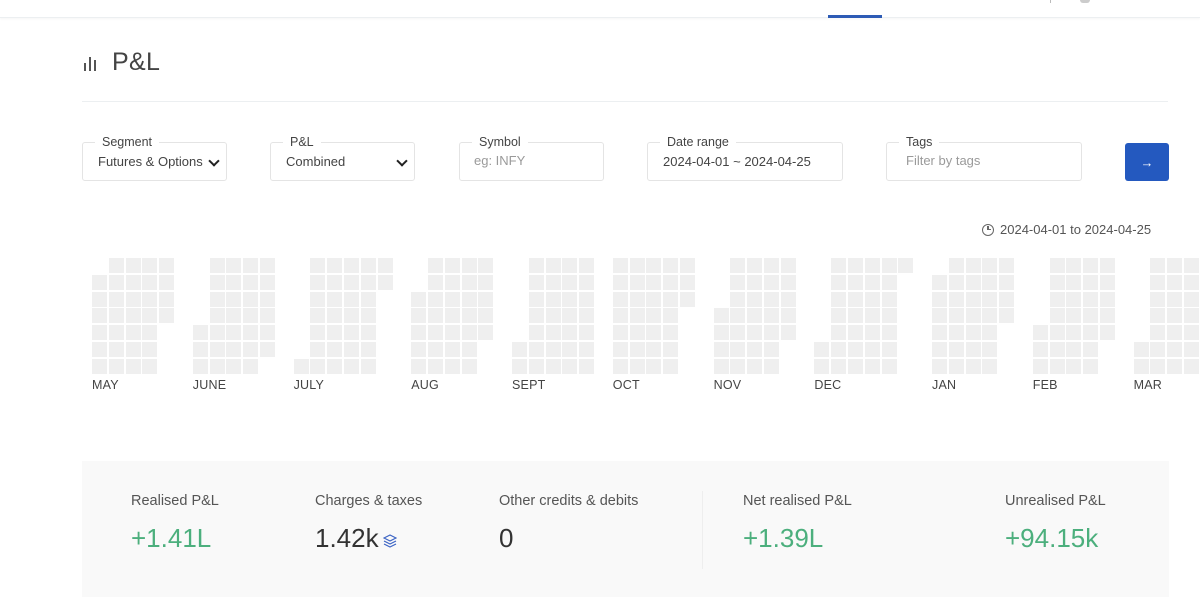  Describe the element at coordinates (342, 158) in the screenshot. I see `pnl-select: P&L Combined` at that location.